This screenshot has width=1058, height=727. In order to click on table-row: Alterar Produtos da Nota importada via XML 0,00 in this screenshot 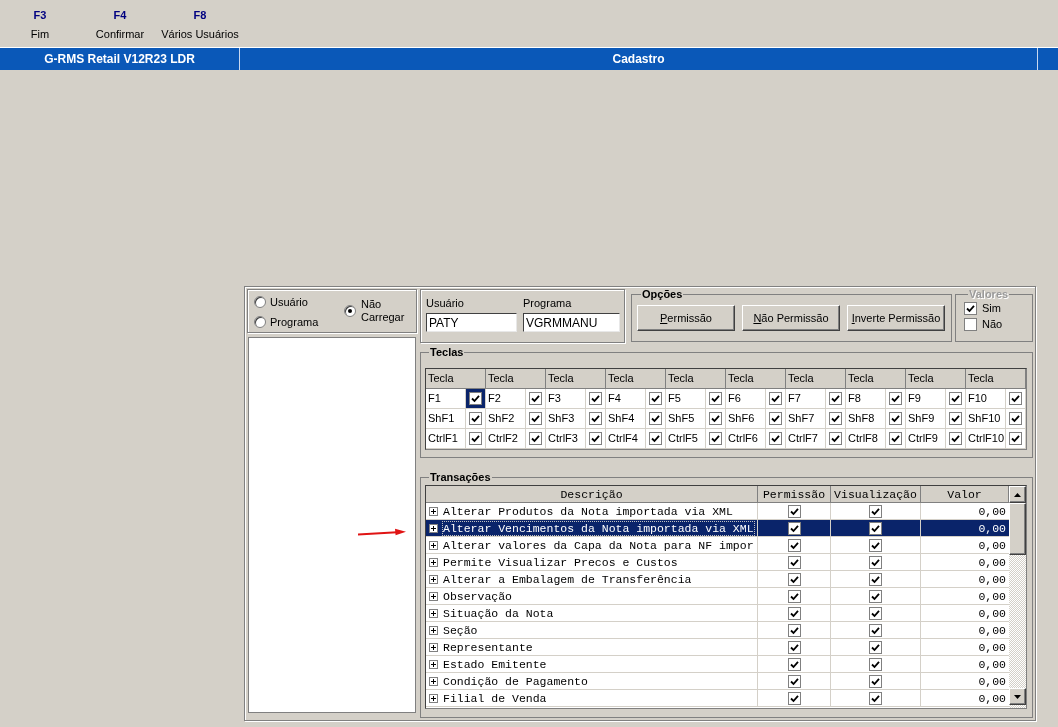, I will do `click(717, 511)`.